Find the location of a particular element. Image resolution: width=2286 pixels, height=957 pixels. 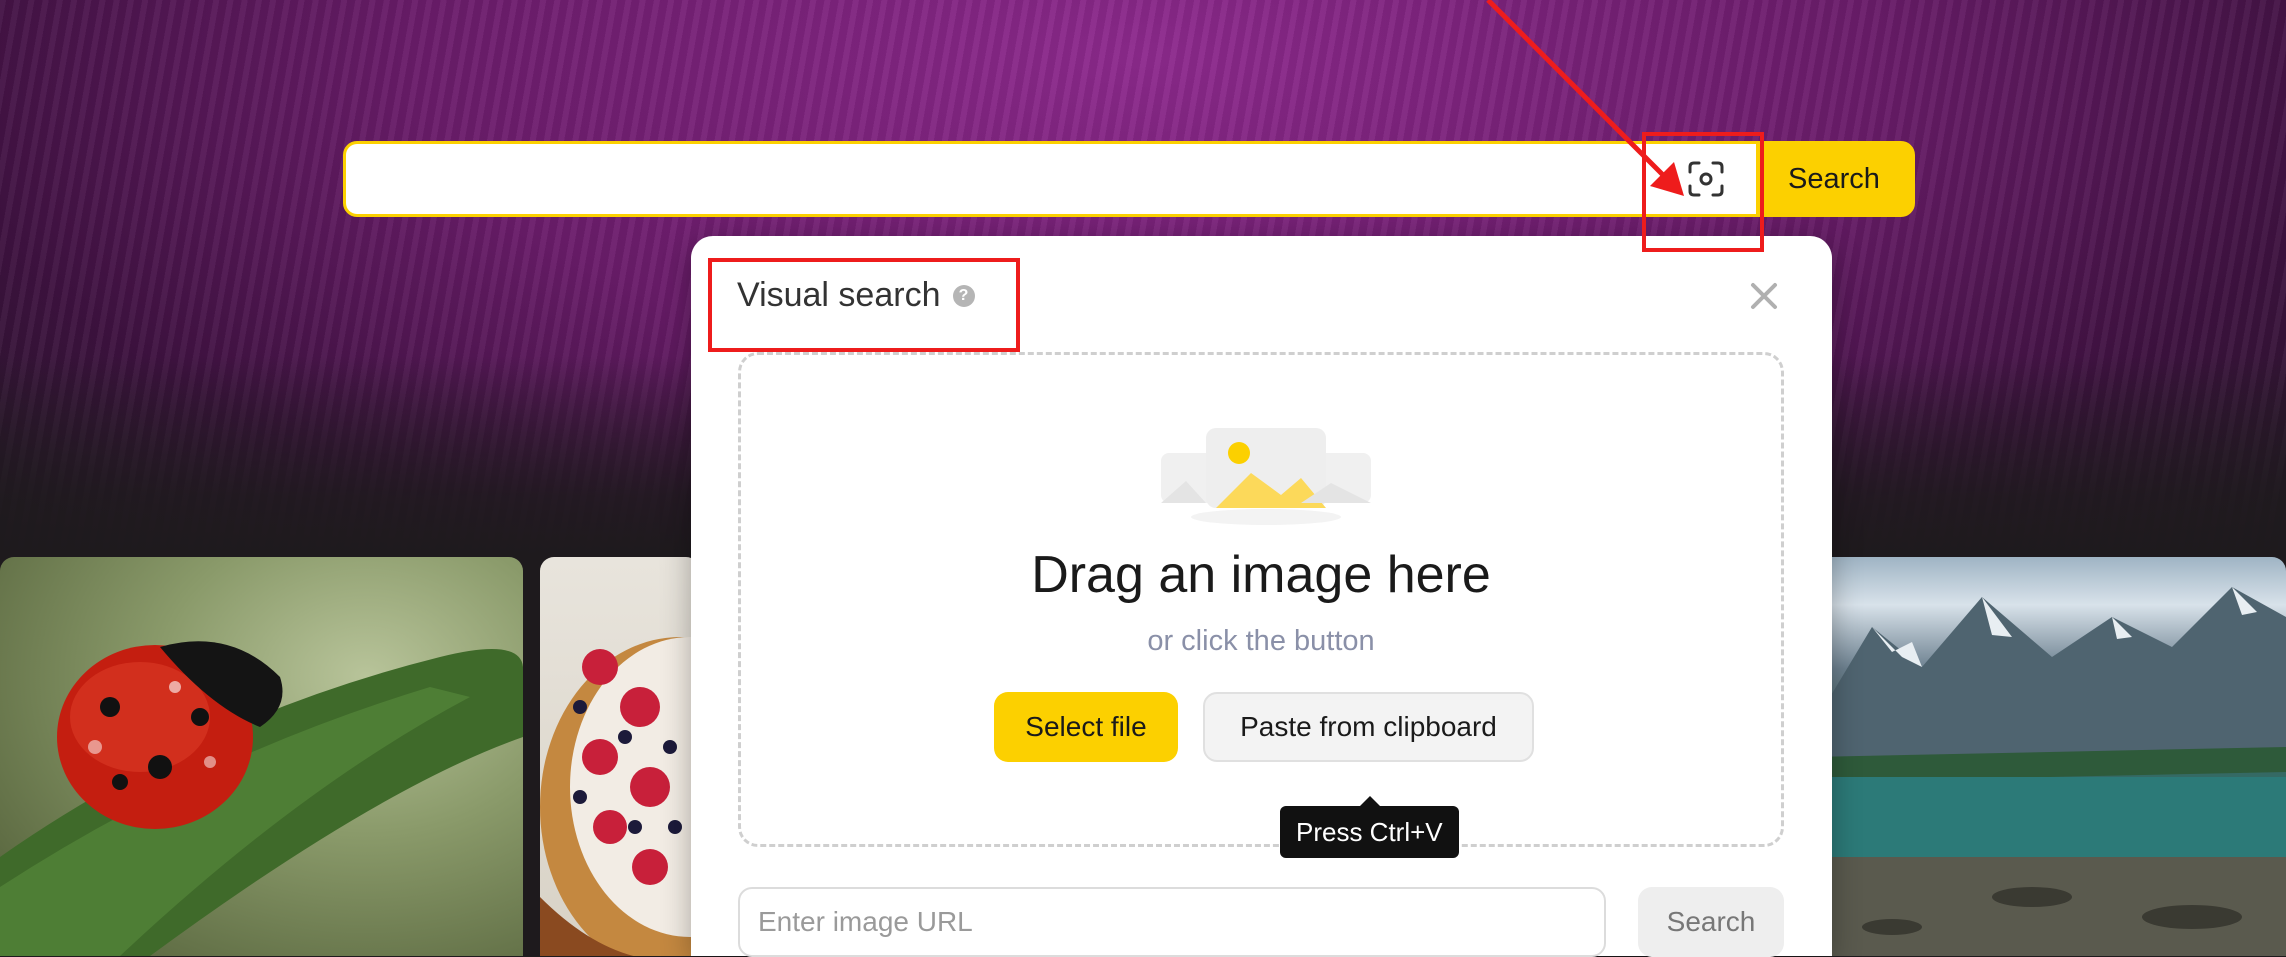

mountain-lake-image is located at coordinates (2049, 771).